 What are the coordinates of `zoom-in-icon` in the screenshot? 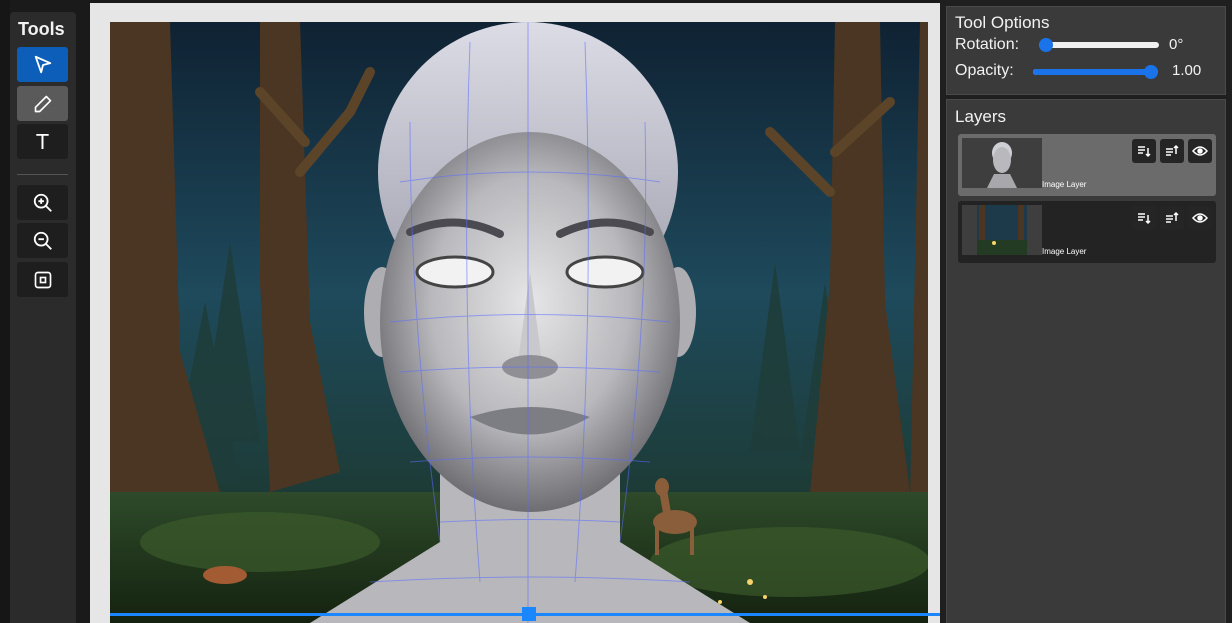 It's located at (42, 202).